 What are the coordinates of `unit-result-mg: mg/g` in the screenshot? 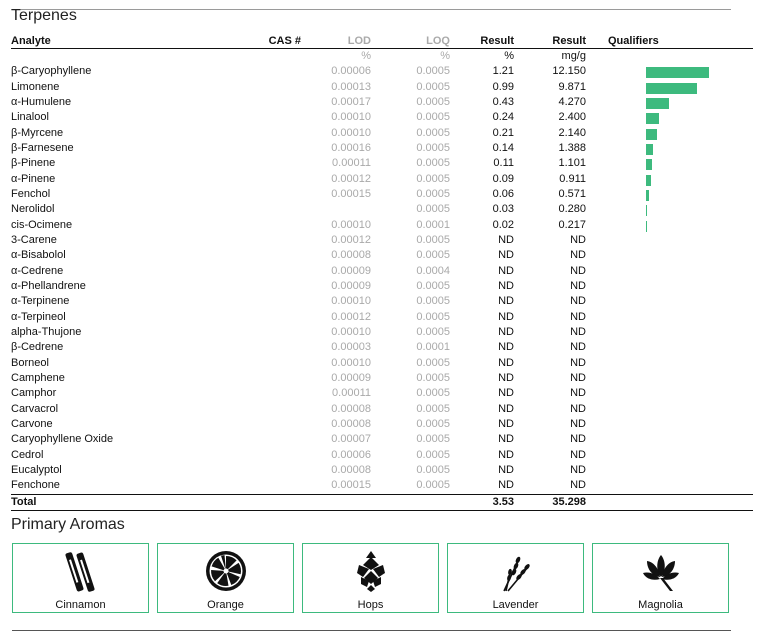 It's located at (573, 56).